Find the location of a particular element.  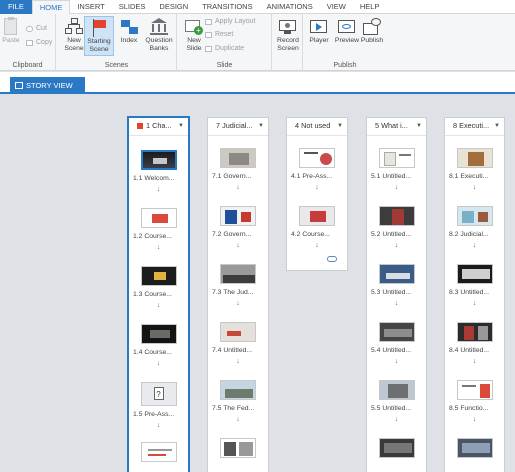

scene-header: 4 Not used ▼ is located at coordinates (317, 127).